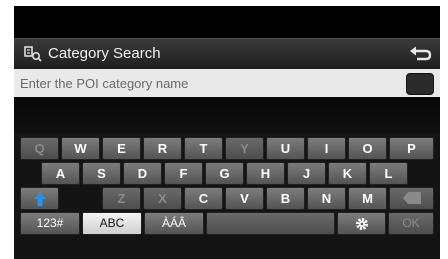 The height and width of the screenshot is (259, 448). Describe the element at coordinates (203, 148) in the screenshot. I see `key-t: T` at that location.